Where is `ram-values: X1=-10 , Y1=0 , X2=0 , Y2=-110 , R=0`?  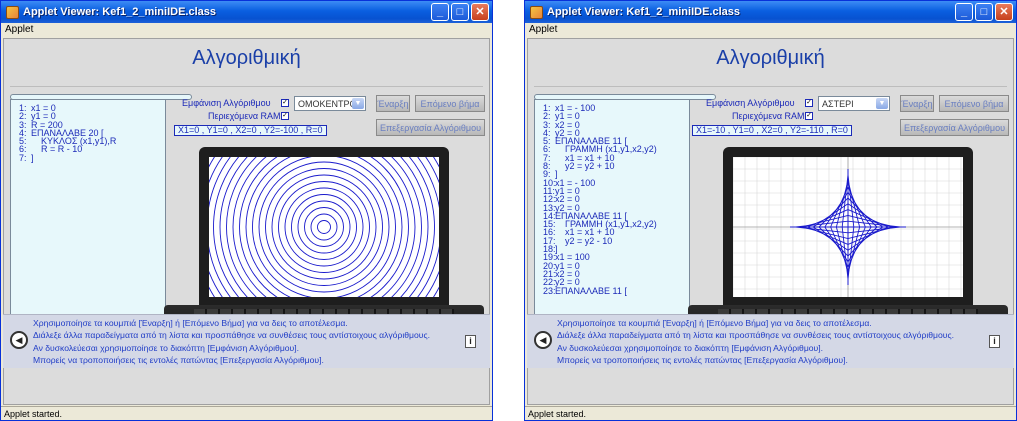 ram-values: X1=-10 , Y1=0 , X2=0 , Y2=-110 , R=0 is located at coordinates (772, 130).